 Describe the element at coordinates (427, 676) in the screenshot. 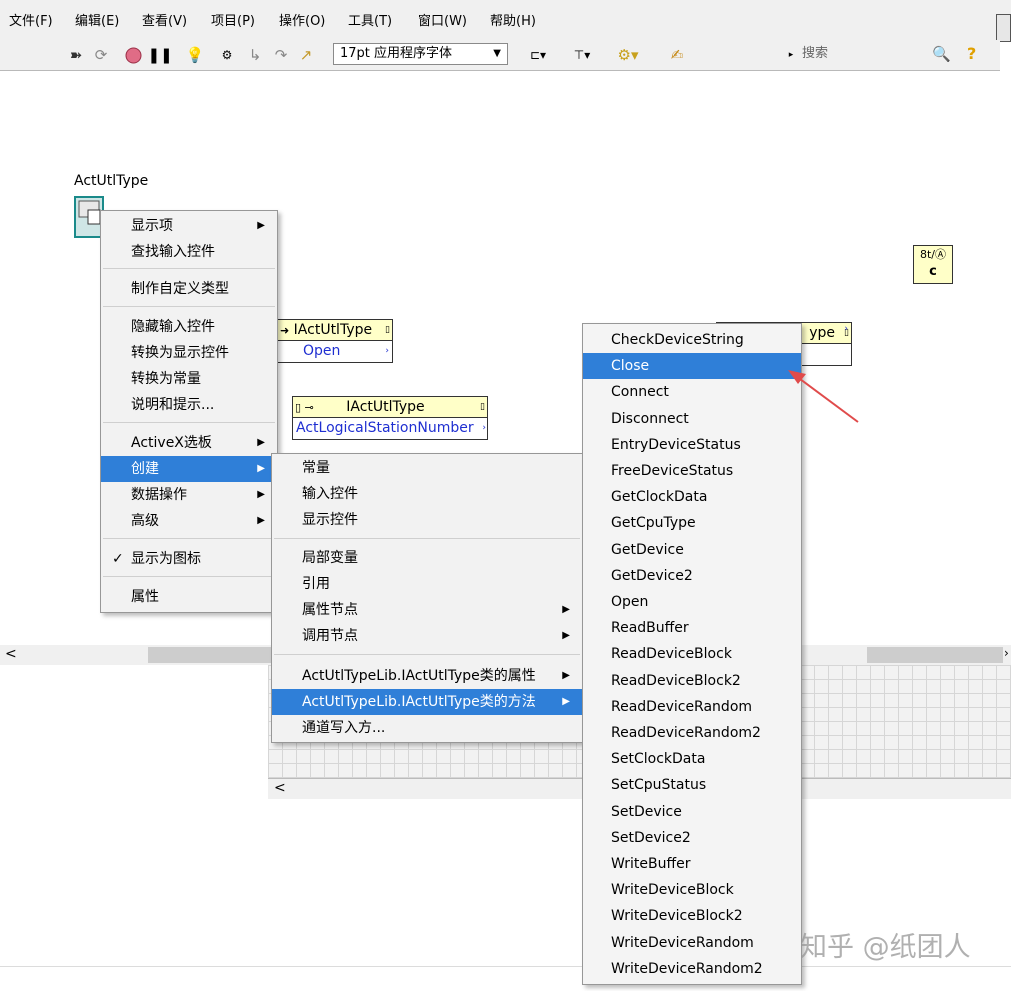

I see `create-item-class-properties: ActUtlTypeLib.IActUtlType类的属性 ▶` at that location.